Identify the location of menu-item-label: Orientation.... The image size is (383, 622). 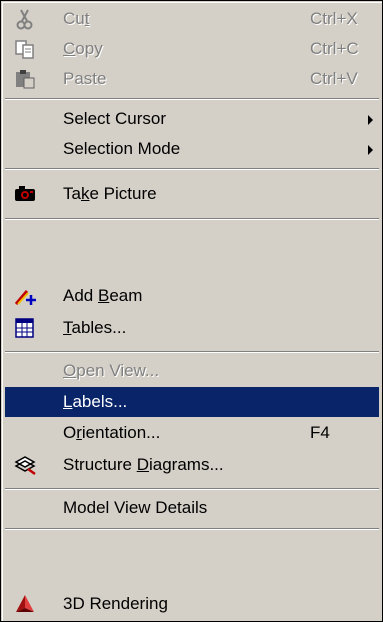
(112, 432).